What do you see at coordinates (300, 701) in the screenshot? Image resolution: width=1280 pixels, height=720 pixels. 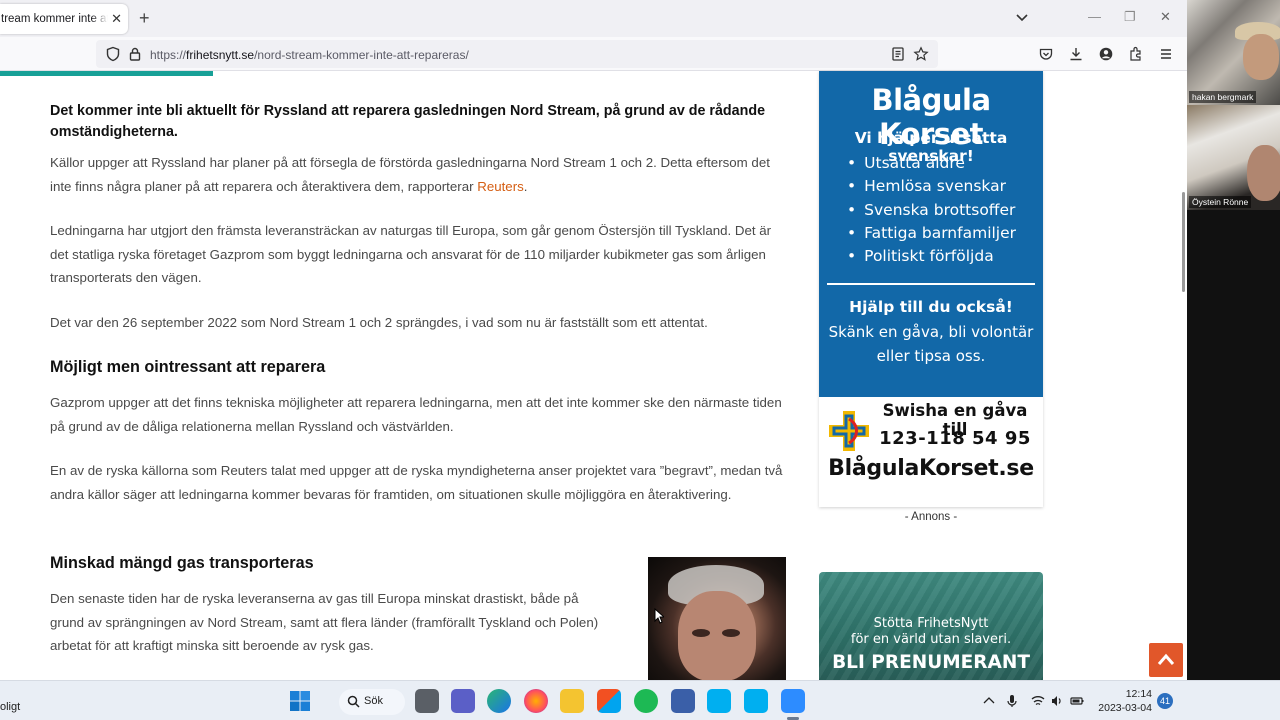 I see `windows-start-icon` at bounding box center [300, 701].